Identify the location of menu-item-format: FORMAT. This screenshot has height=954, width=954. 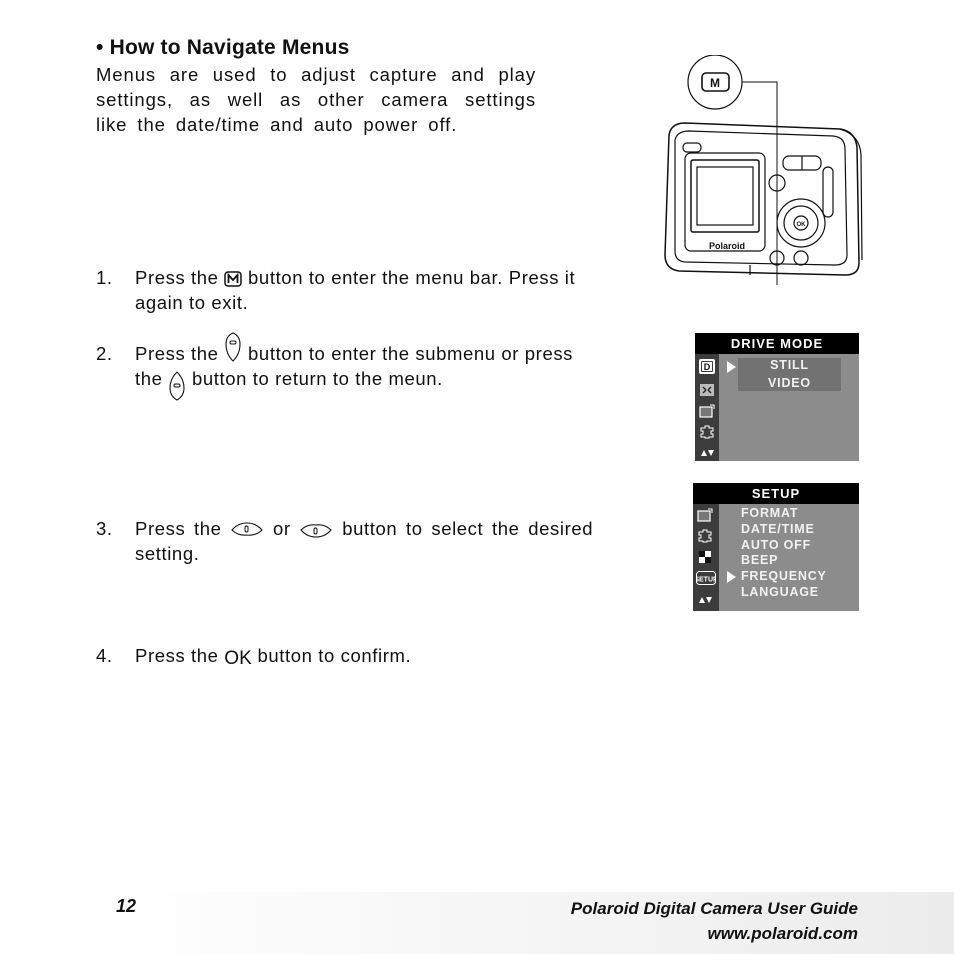
(769, 514).